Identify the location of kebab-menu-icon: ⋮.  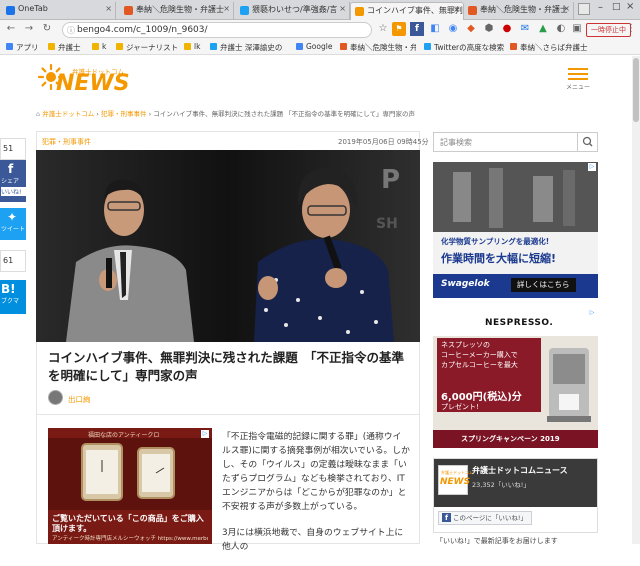
(631, 29).